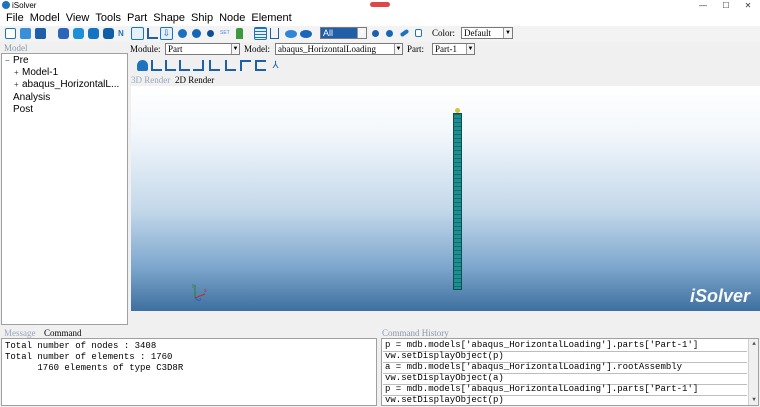 The image size is (760, 407). What do you see at coordinates (389, 33) in the screenshot?
I see `cylinder-icon` at bounding box center [389, 33].